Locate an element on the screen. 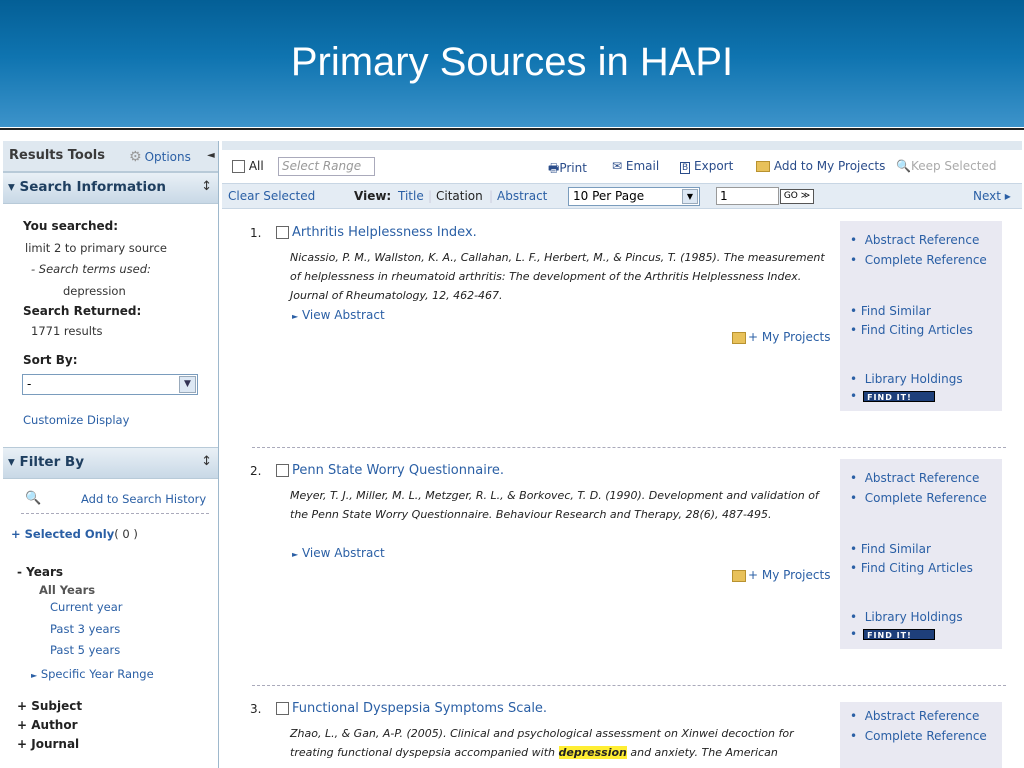 This screenshot has height=768, width=1024. search-terms-label: - Search terms used: is located at coordinates (91, 269).